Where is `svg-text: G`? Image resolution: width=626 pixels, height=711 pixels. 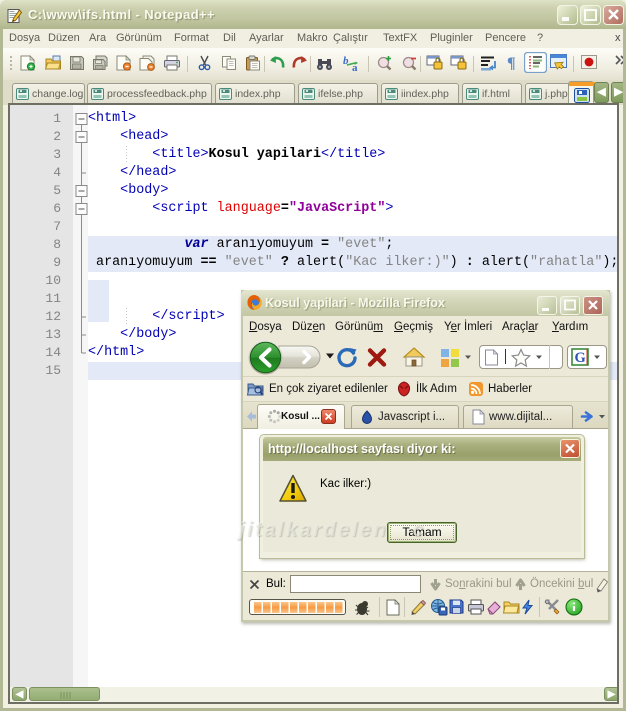
svg-text: G is located at coordinates (580, 358).